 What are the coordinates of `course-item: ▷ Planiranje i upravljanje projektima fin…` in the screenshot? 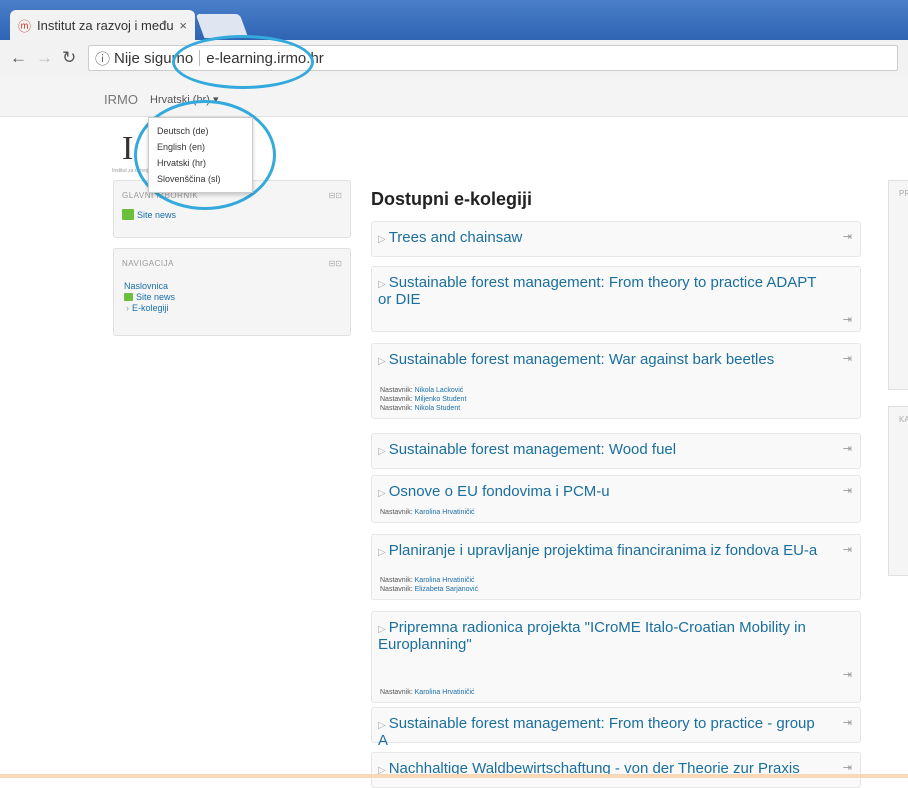 It's located at (616, 567).